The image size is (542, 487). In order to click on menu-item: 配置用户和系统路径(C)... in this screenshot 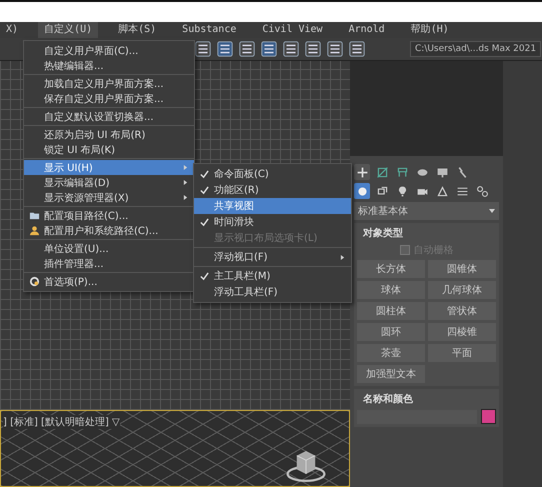, I will do `click(109, 230)`.